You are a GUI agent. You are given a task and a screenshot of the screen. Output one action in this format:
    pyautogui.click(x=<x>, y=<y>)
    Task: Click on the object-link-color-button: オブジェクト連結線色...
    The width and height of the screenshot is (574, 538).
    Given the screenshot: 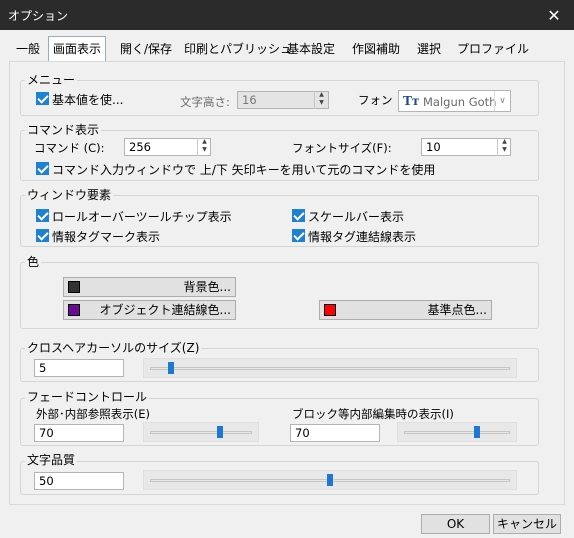 What is the action you would take?
    pyautogui.click(x=149, y=310)
    